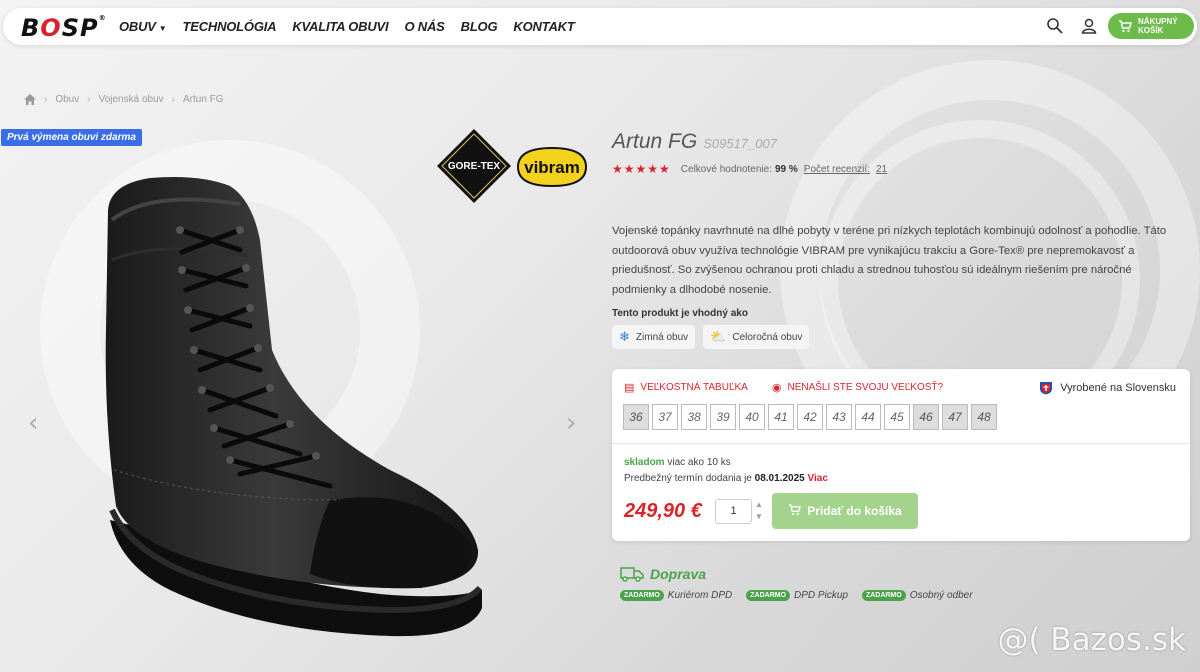 Image resolution: width=1200 pixels, height=672 pixels. What do you see at coordinates (479, 26) in the screenshot?
I see `nav-blog: BLOG` at bounding box center [479, 26].